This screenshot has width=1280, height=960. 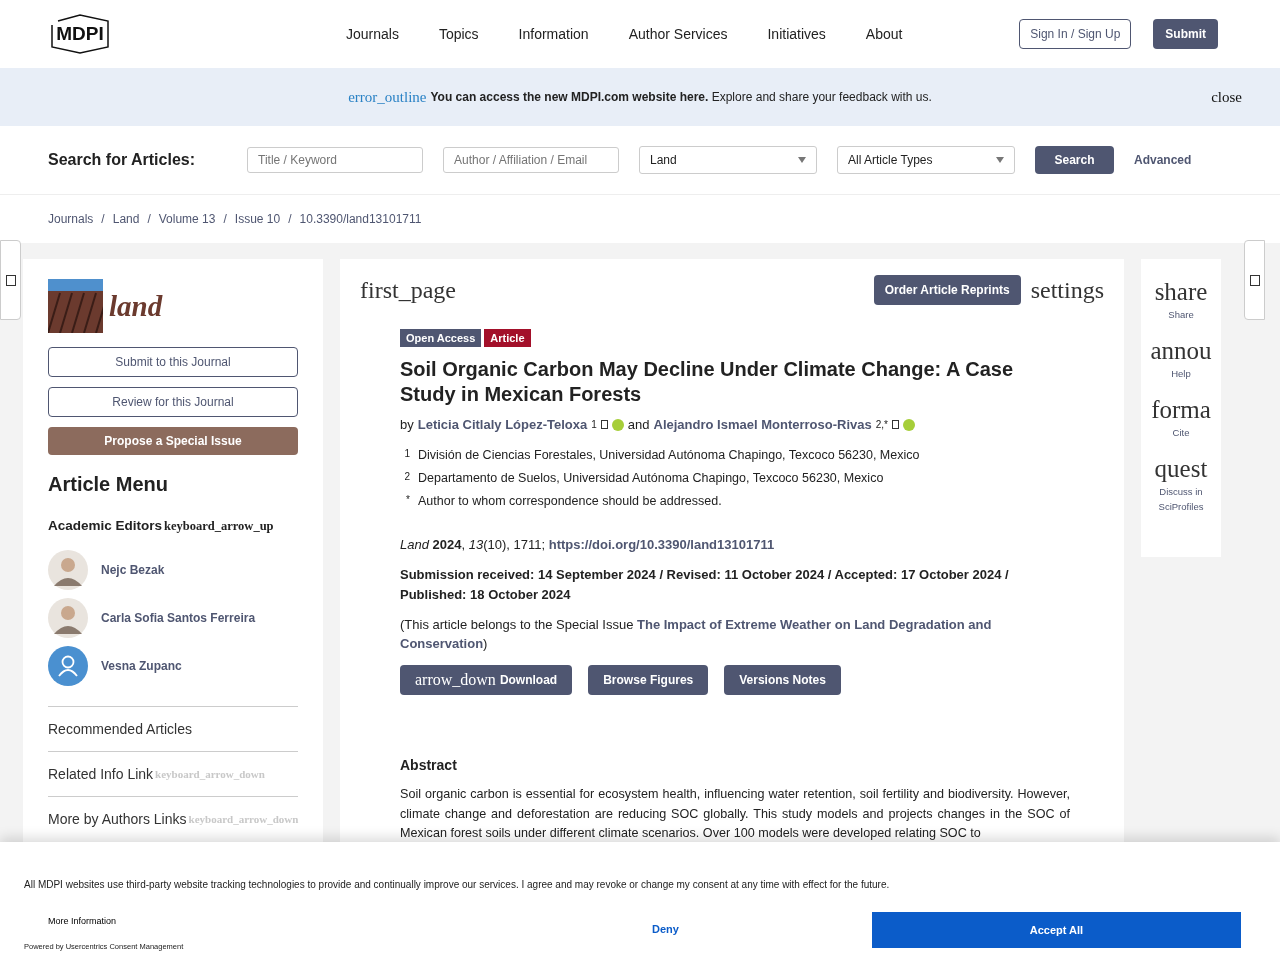 What do you see at coordinates (372, 34) in the screenshot?
I see `nav-link: Journals` at bounding box center [372, 34].